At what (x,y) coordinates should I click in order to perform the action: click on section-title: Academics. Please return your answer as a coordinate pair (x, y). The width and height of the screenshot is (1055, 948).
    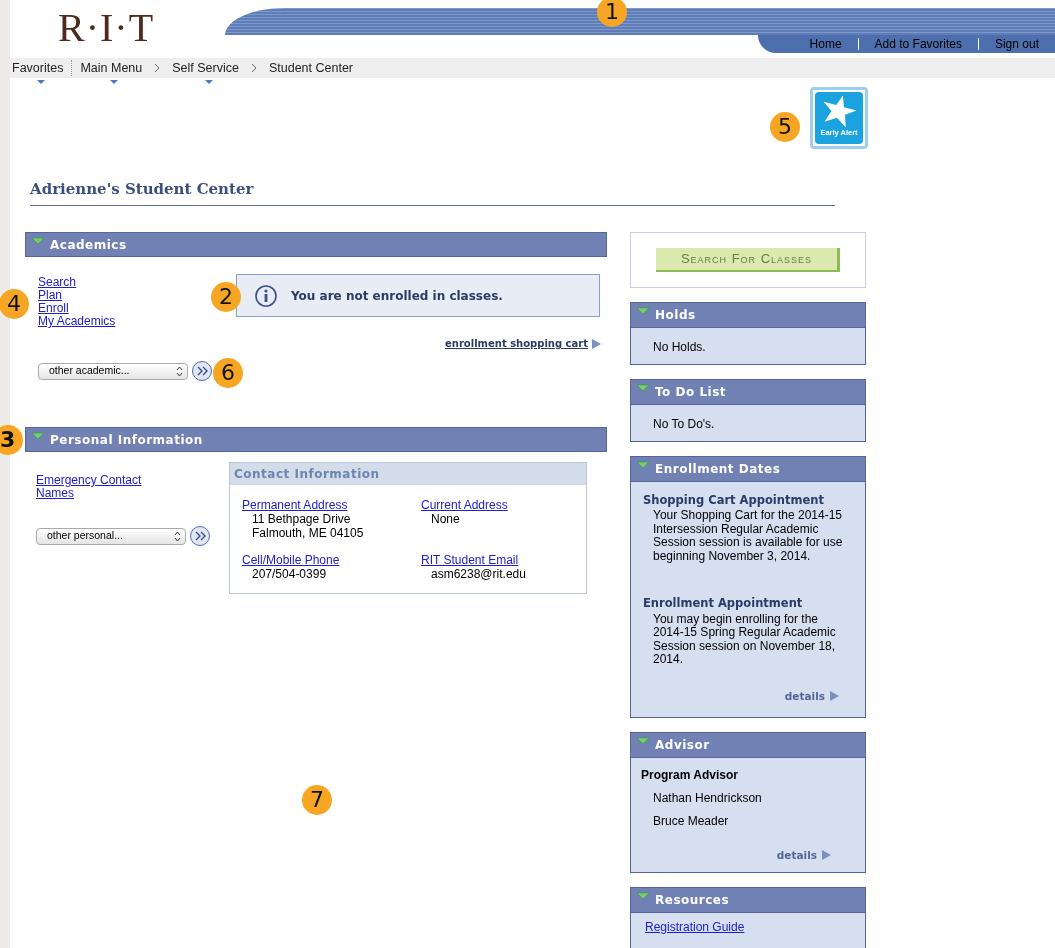
    Looking at the image, I should click on (88, 245).